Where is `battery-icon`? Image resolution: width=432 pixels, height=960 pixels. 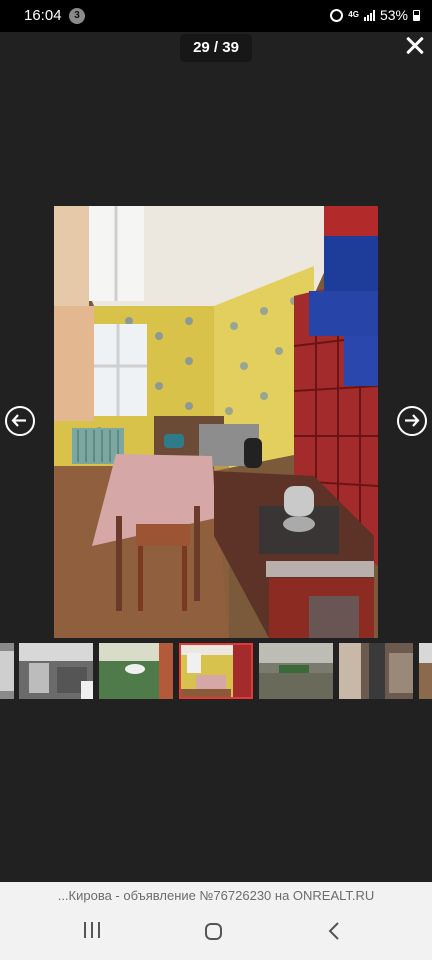 battery-icon is located at coordinates (416, 15).